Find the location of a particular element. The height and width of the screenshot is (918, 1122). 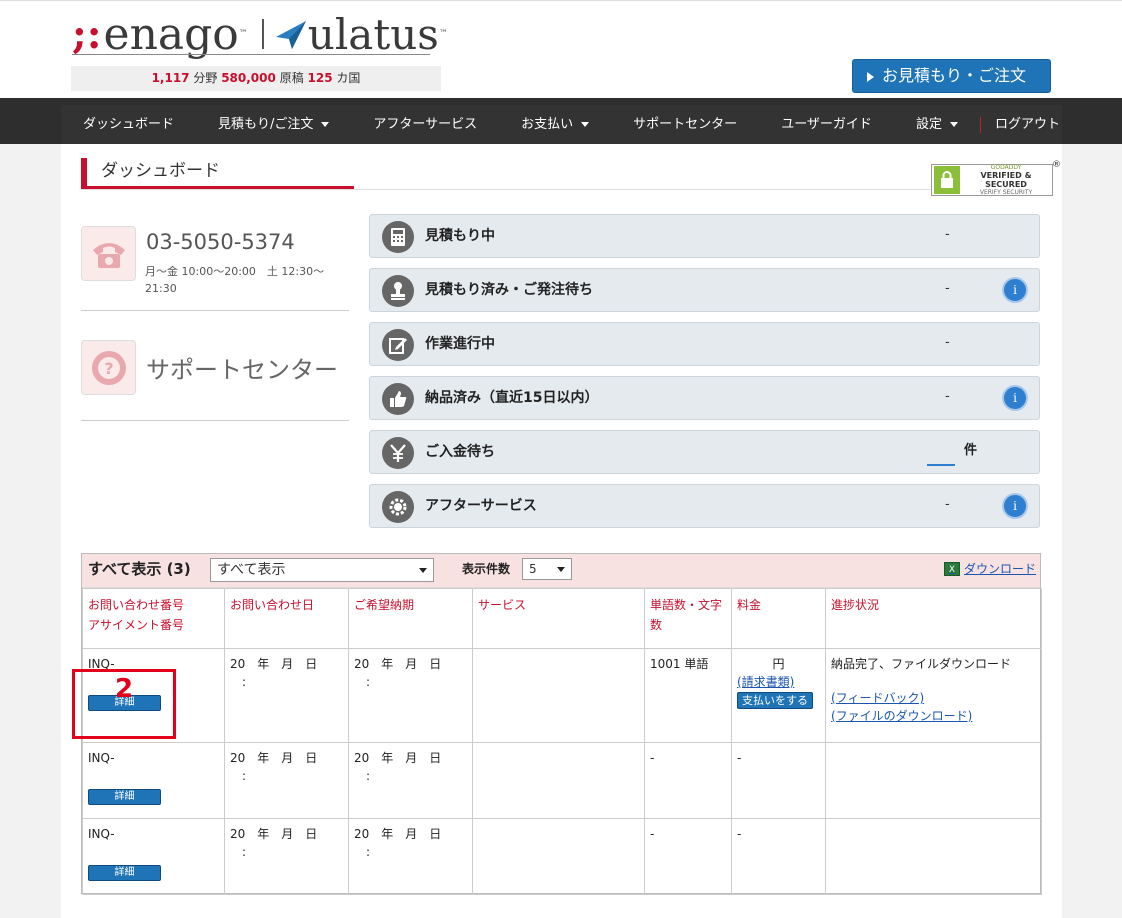

invoice-link: (請求書類) is located at coordinates (778, 682).